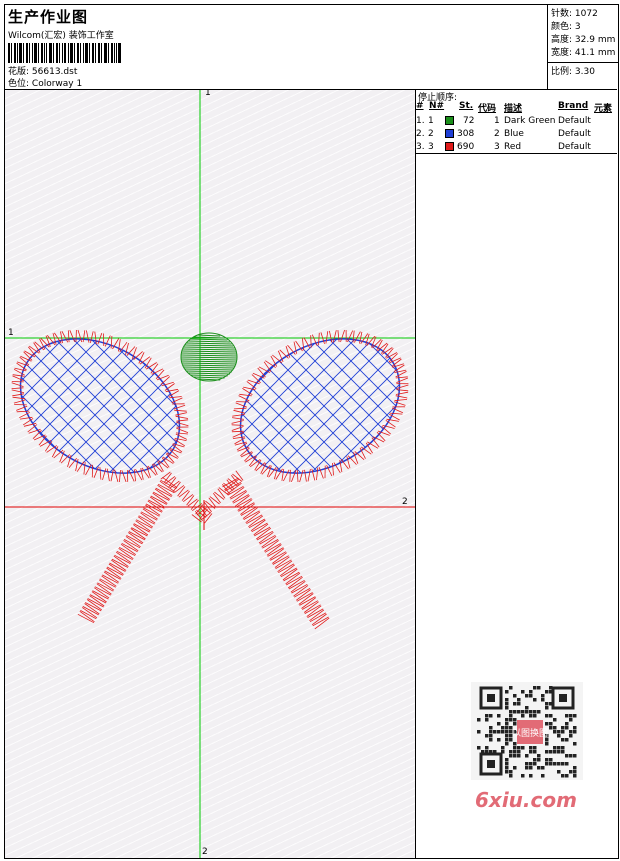 The image size is (620, 861). I want to click on tennis-ball, so click(209, 357).